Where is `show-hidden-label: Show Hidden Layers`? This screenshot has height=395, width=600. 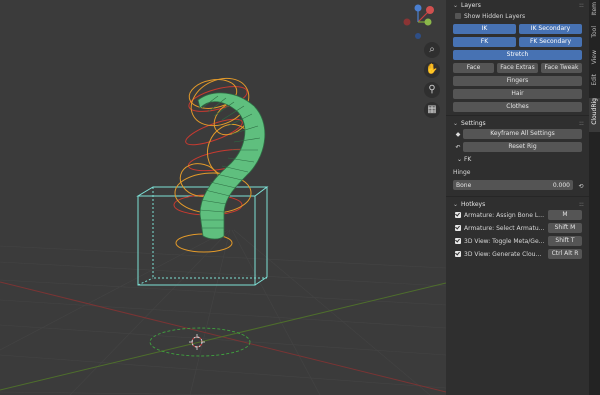 show-hidden-label: Show Hidden Layers is located at coordinates (495, 16).